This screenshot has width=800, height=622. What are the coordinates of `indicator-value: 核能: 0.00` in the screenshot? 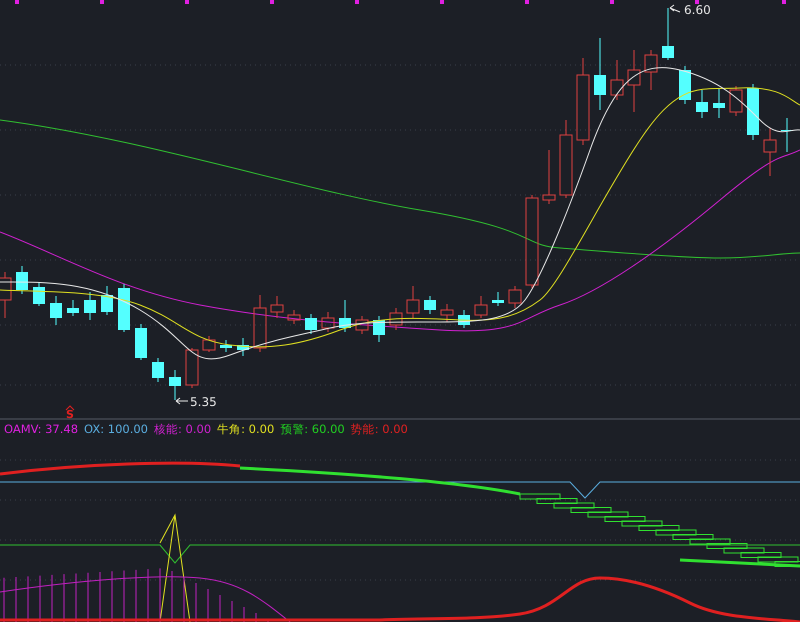 It's located at (183, 429).